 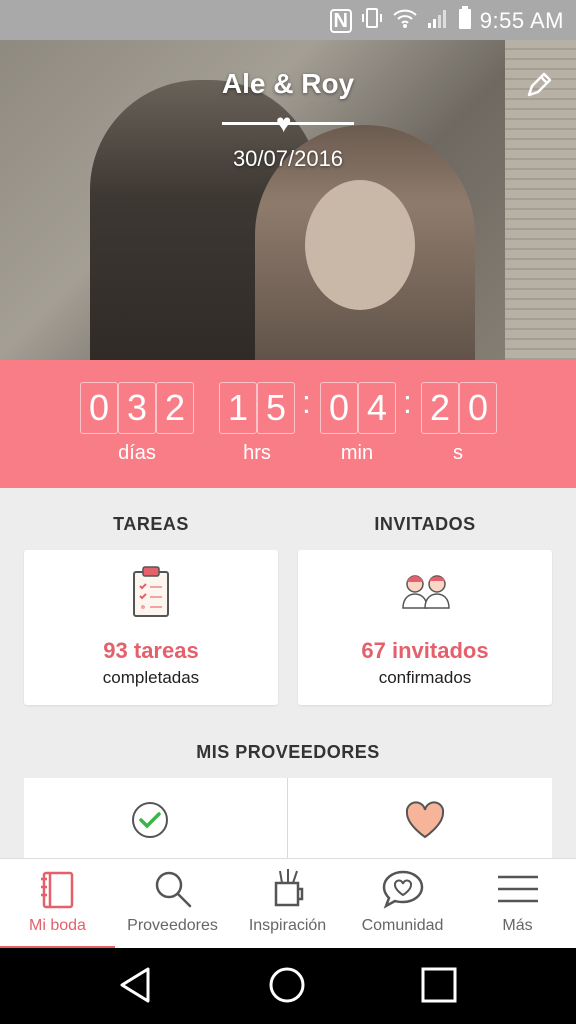 What do you see at coordinates (372, 21) in the screenshot?
I see `vibrate-icon` at bounding box center [372, 21].